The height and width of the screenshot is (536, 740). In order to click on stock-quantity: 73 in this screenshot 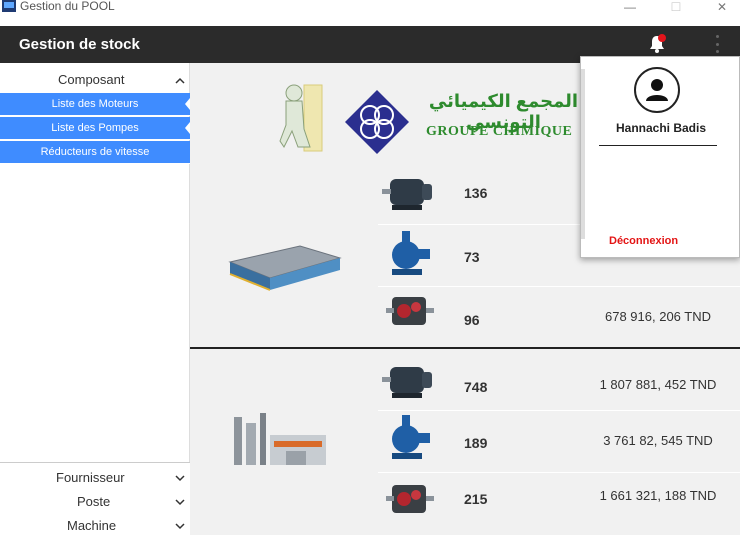, I will do `click(472, 257)`.